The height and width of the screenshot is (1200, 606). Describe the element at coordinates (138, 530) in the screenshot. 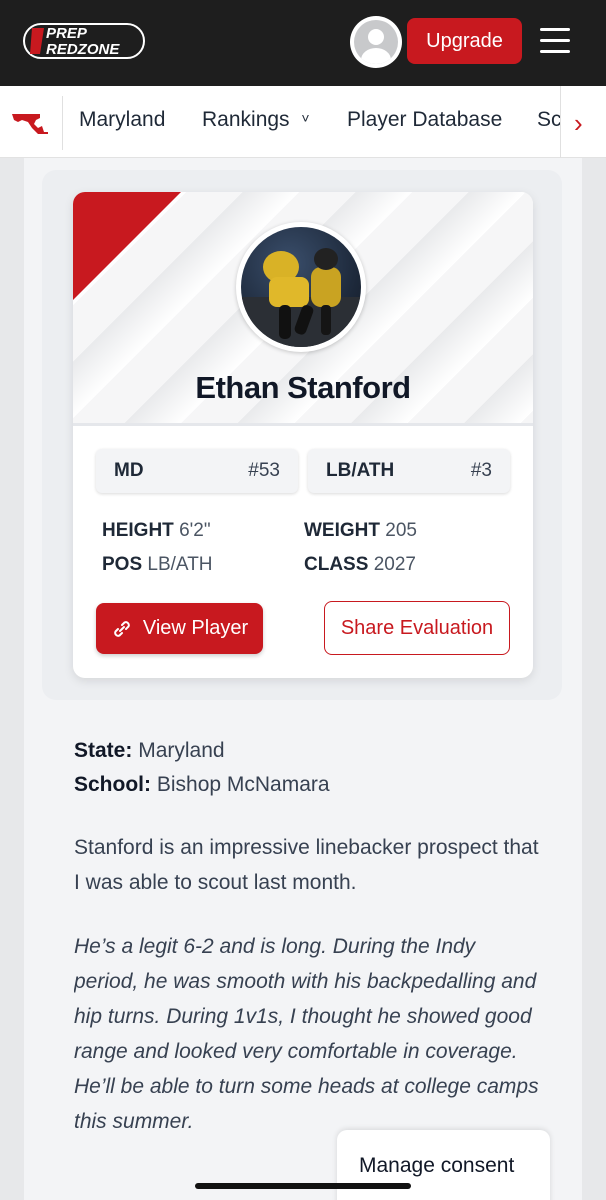

I see `height-label: HEIGHT` at that location.